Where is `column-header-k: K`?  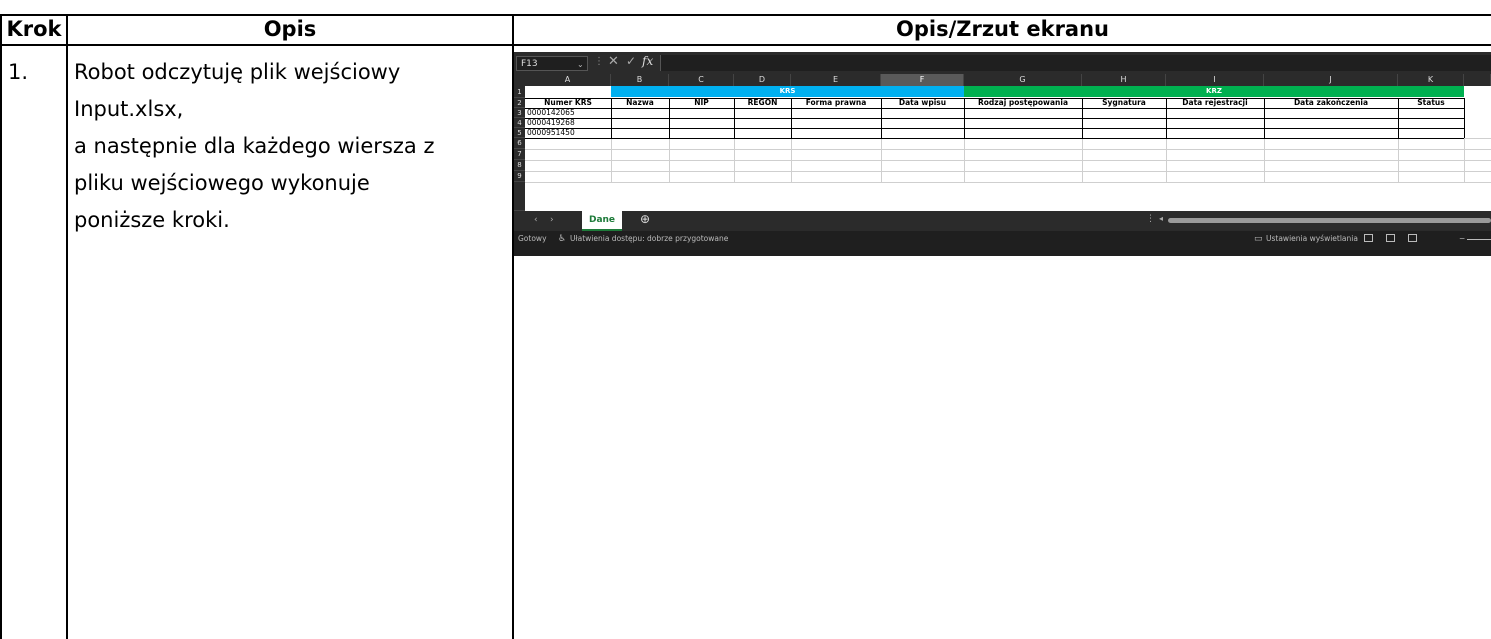 column-header-k: K is located at coordinates (1431, 80).